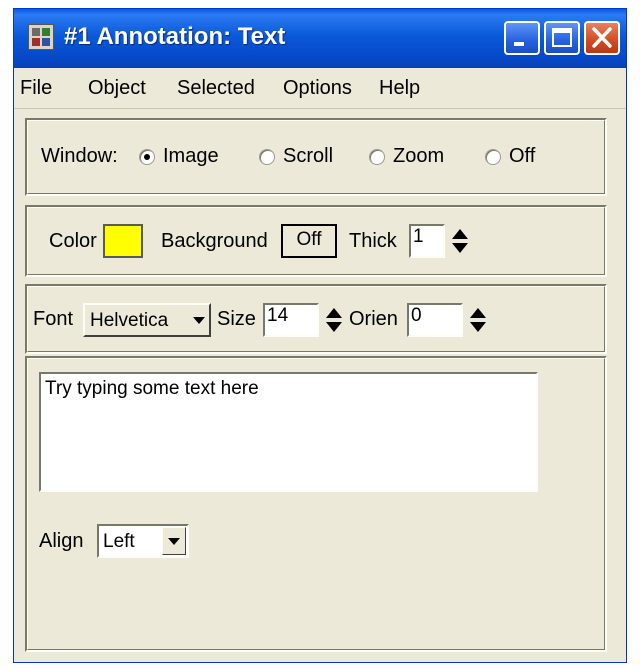  I want to click on thick-field: 1, so click(427, 241).